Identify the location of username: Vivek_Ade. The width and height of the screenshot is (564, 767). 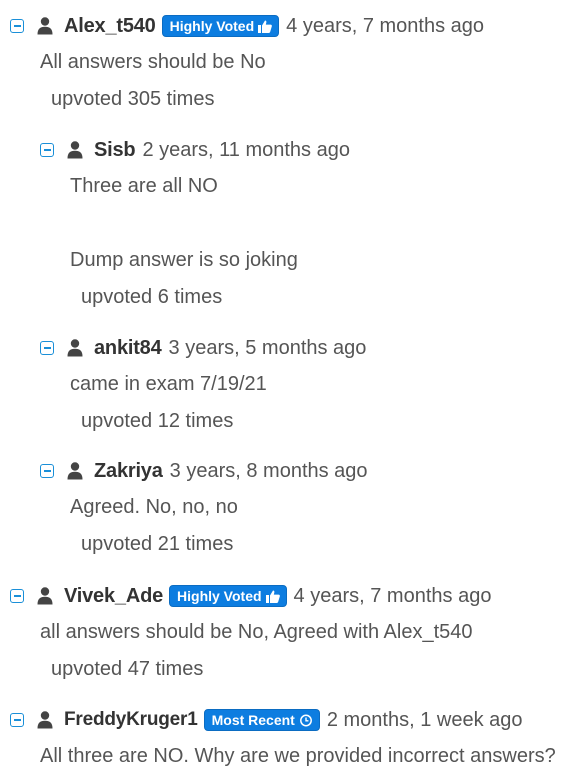
(113, 596).